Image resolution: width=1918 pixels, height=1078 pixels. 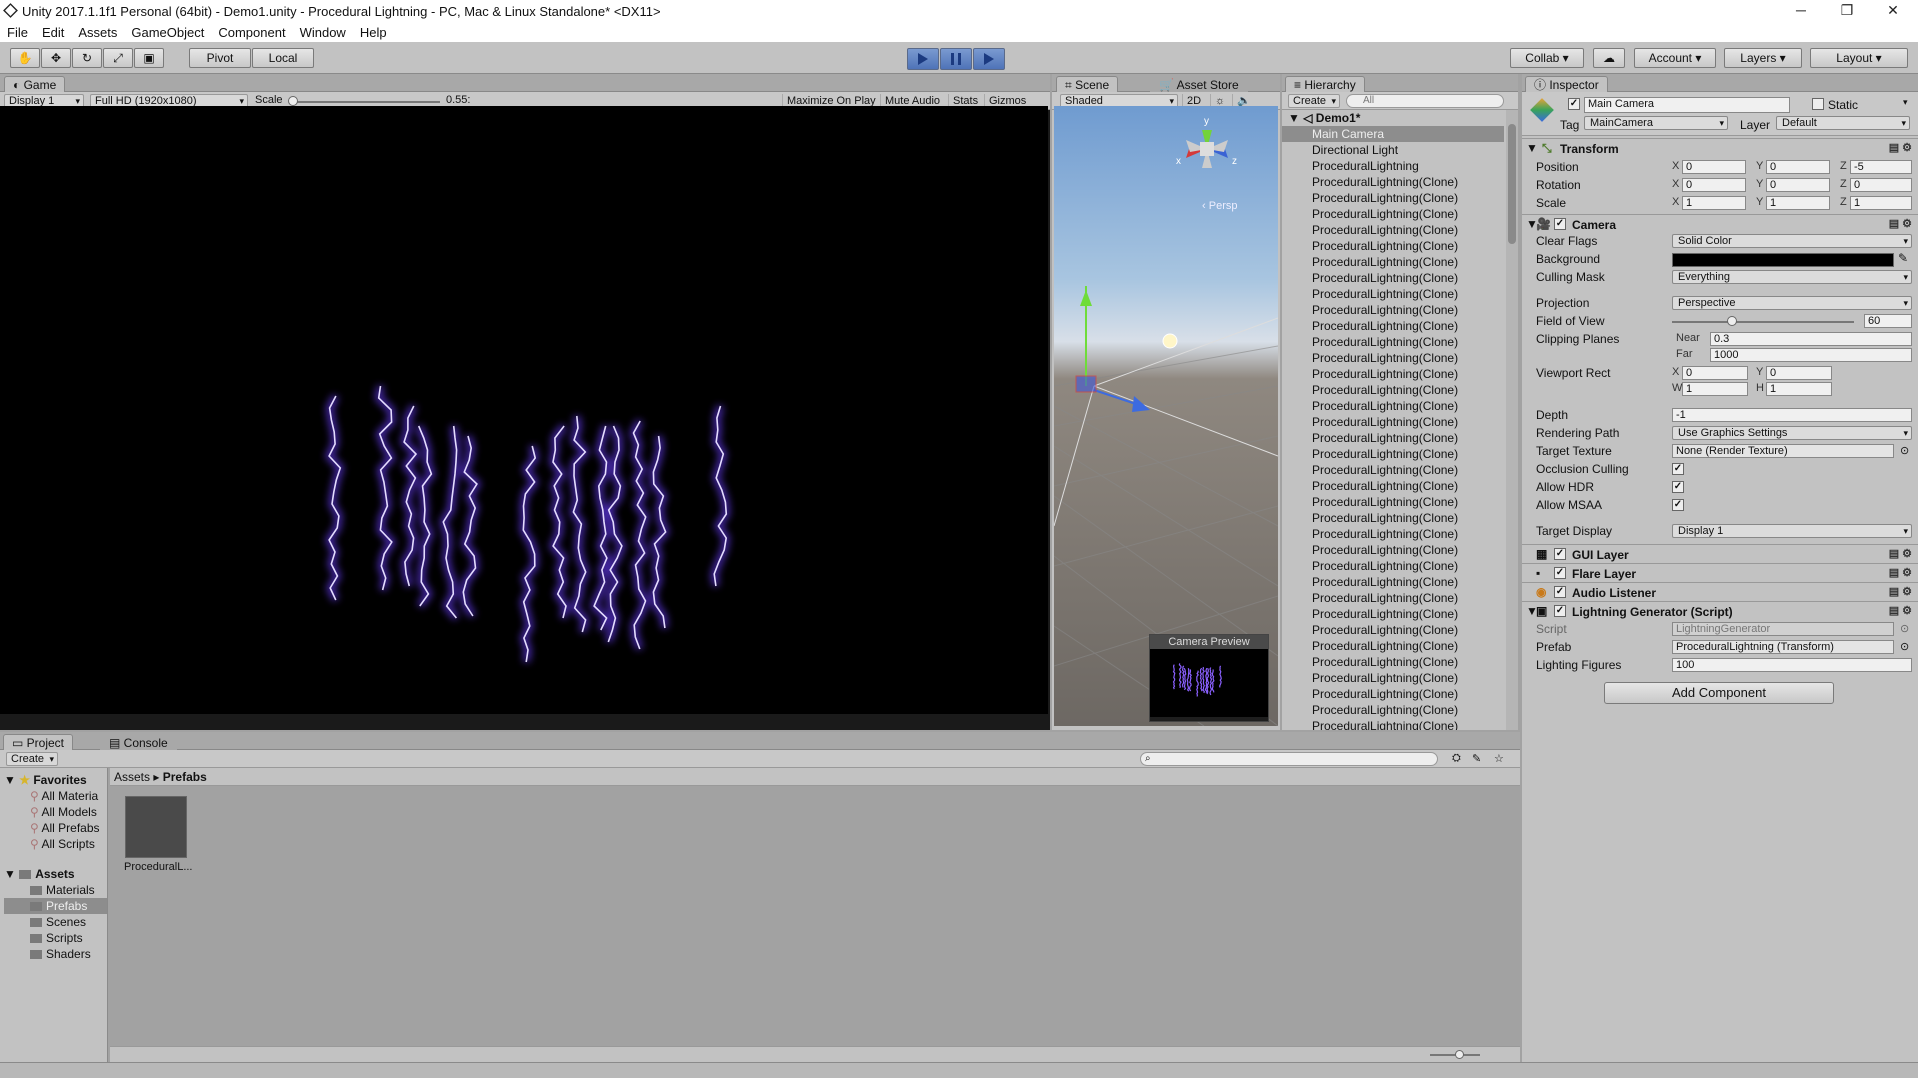 I want to click on project-search-input: ⌕, so click(x=1289, y=759).